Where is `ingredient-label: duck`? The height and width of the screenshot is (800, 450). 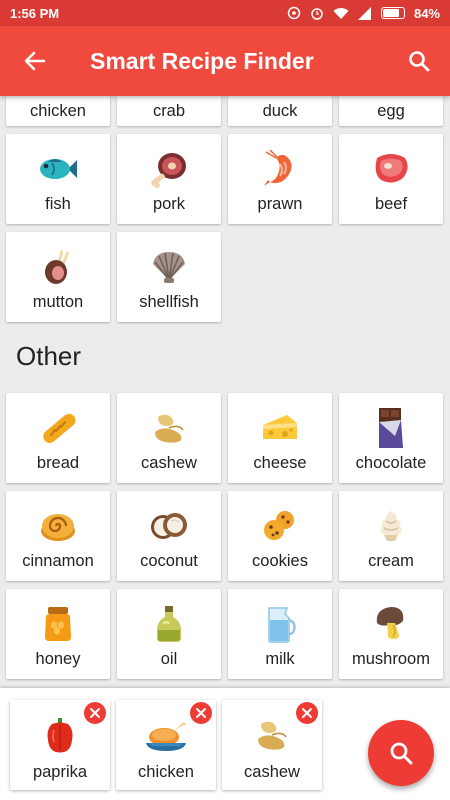 ingredient-label: duck is located at coordinates (280, 111).